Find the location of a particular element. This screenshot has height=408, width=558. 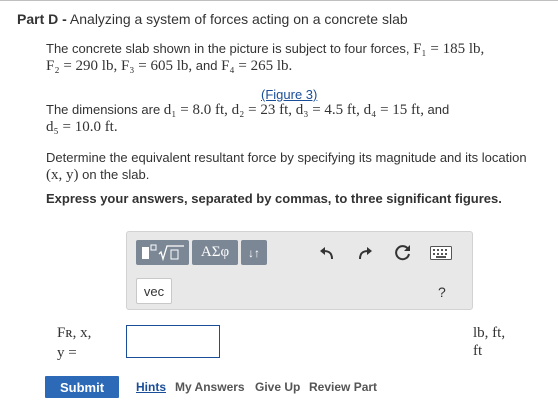

submit-button: Submit is located at coordinates (82, 387).